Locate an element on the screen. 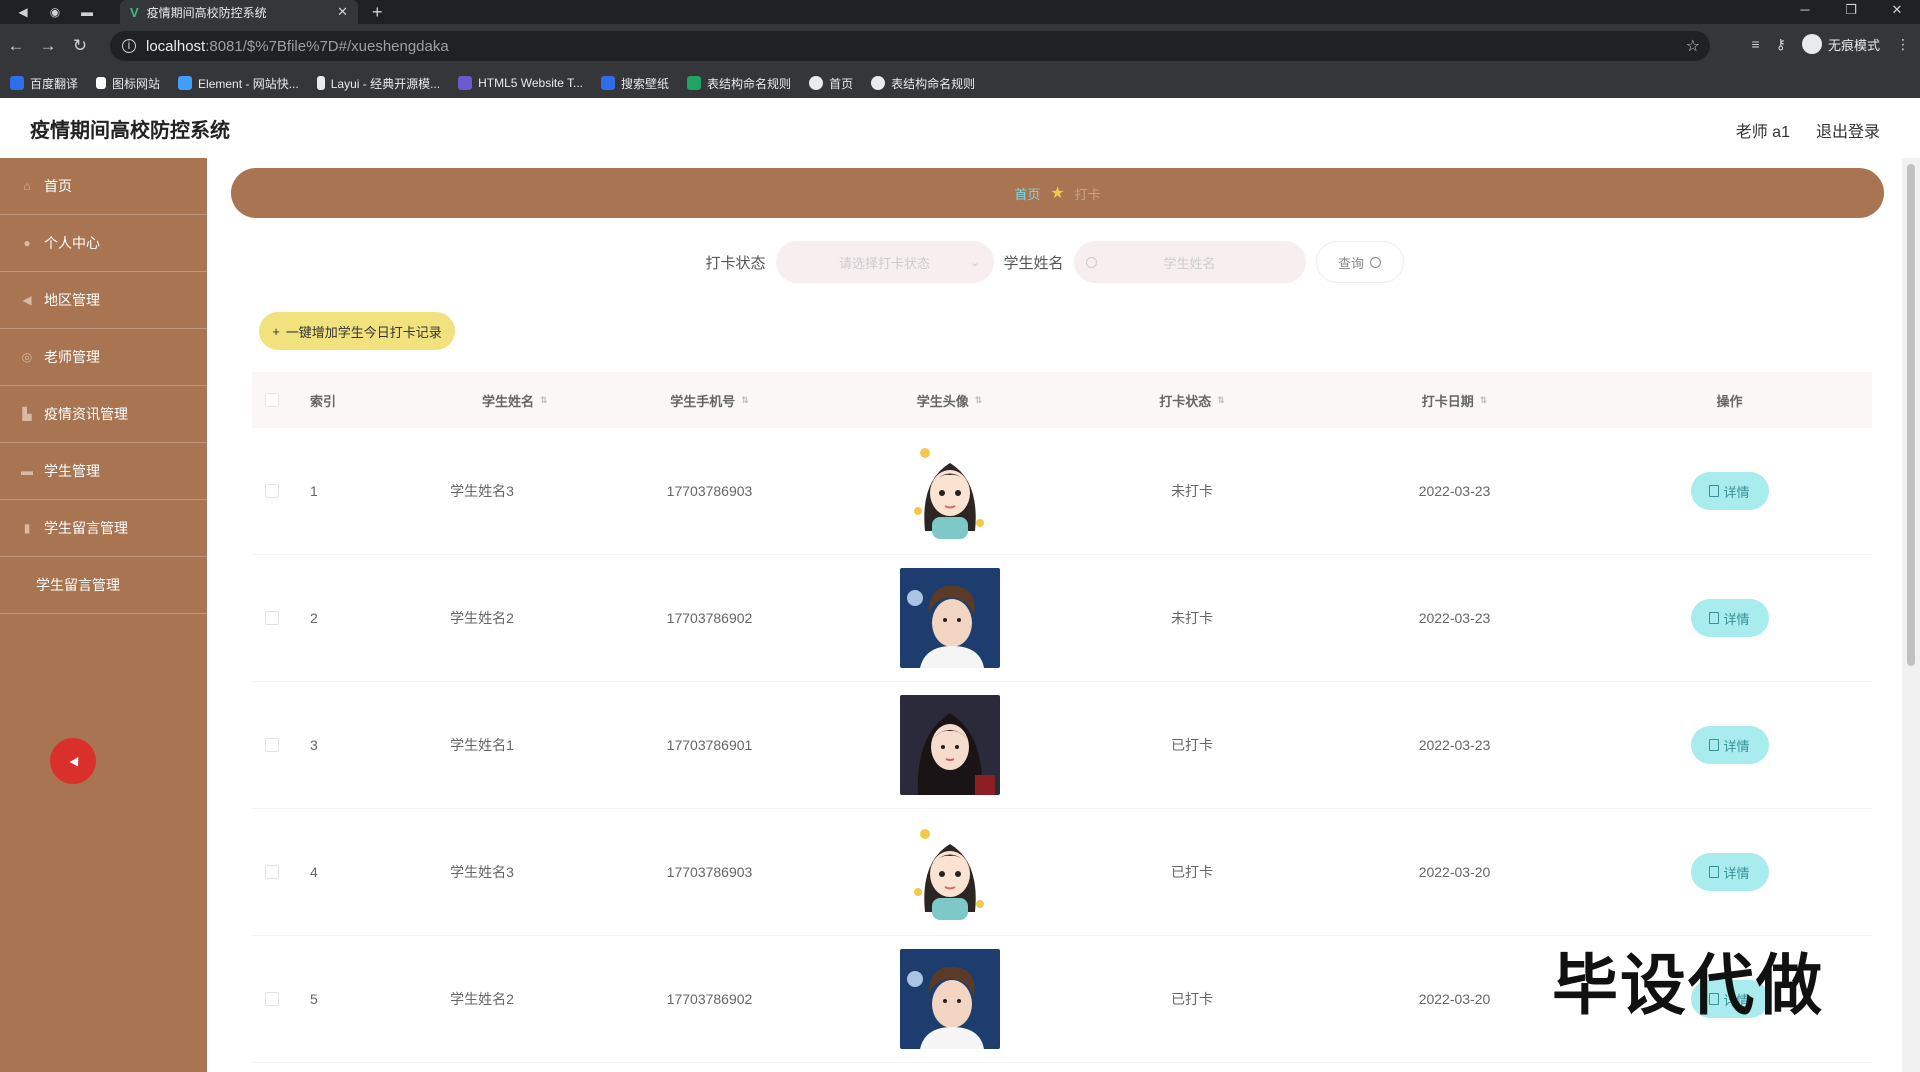 This screenshot has width=1920, height=1072. bookmark-item: 图标网站 is located at coordinates (128, 83).